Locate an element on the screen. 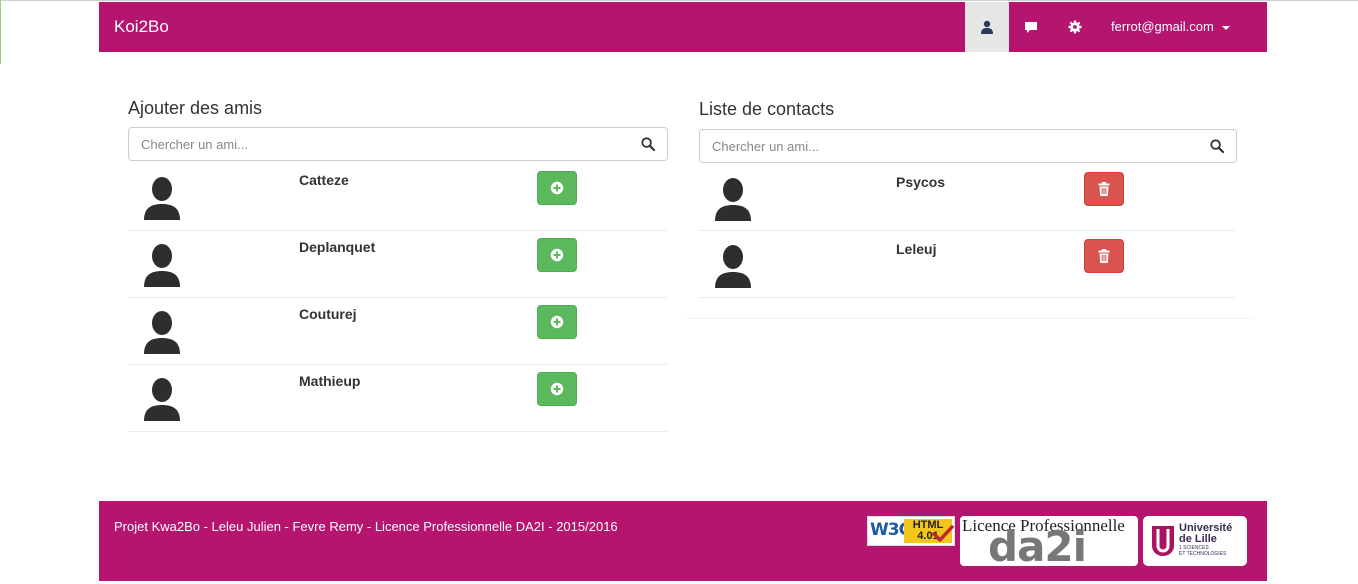 This screenshot has height=584, width=1358. left-edge-mark is located at coordinates (0, 32).